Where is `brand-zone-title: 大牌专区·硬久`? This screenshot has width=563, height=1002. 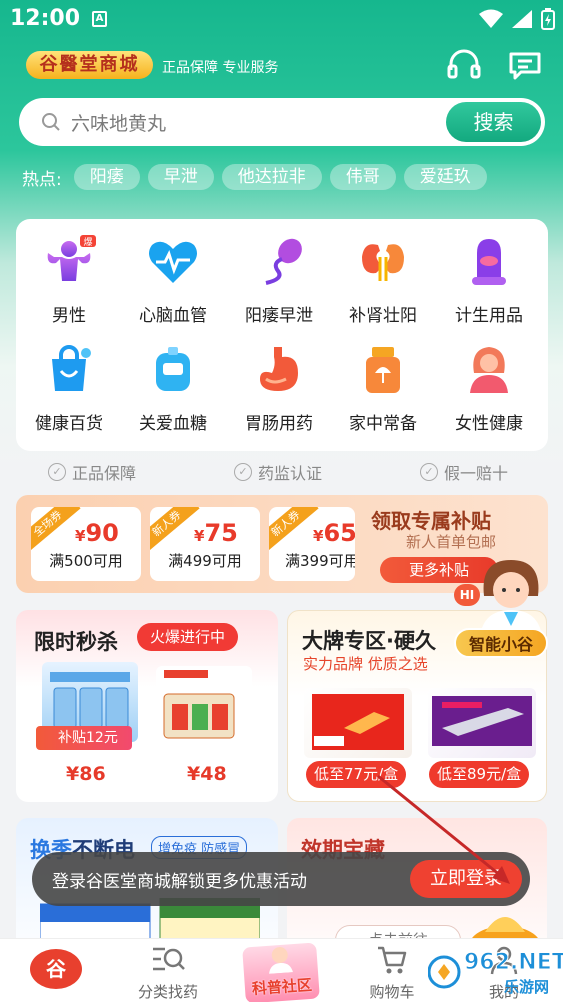 brand-zone-title: 大牌专区·硬久 is located at coordinates (369, 641).